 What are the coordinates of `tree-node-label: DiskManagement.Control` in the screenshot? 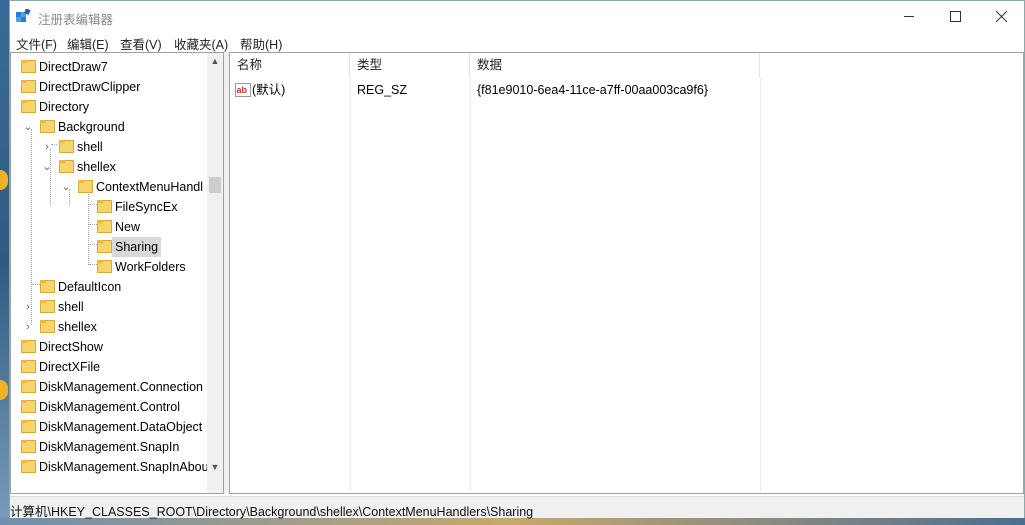 It's located at (110, 407).